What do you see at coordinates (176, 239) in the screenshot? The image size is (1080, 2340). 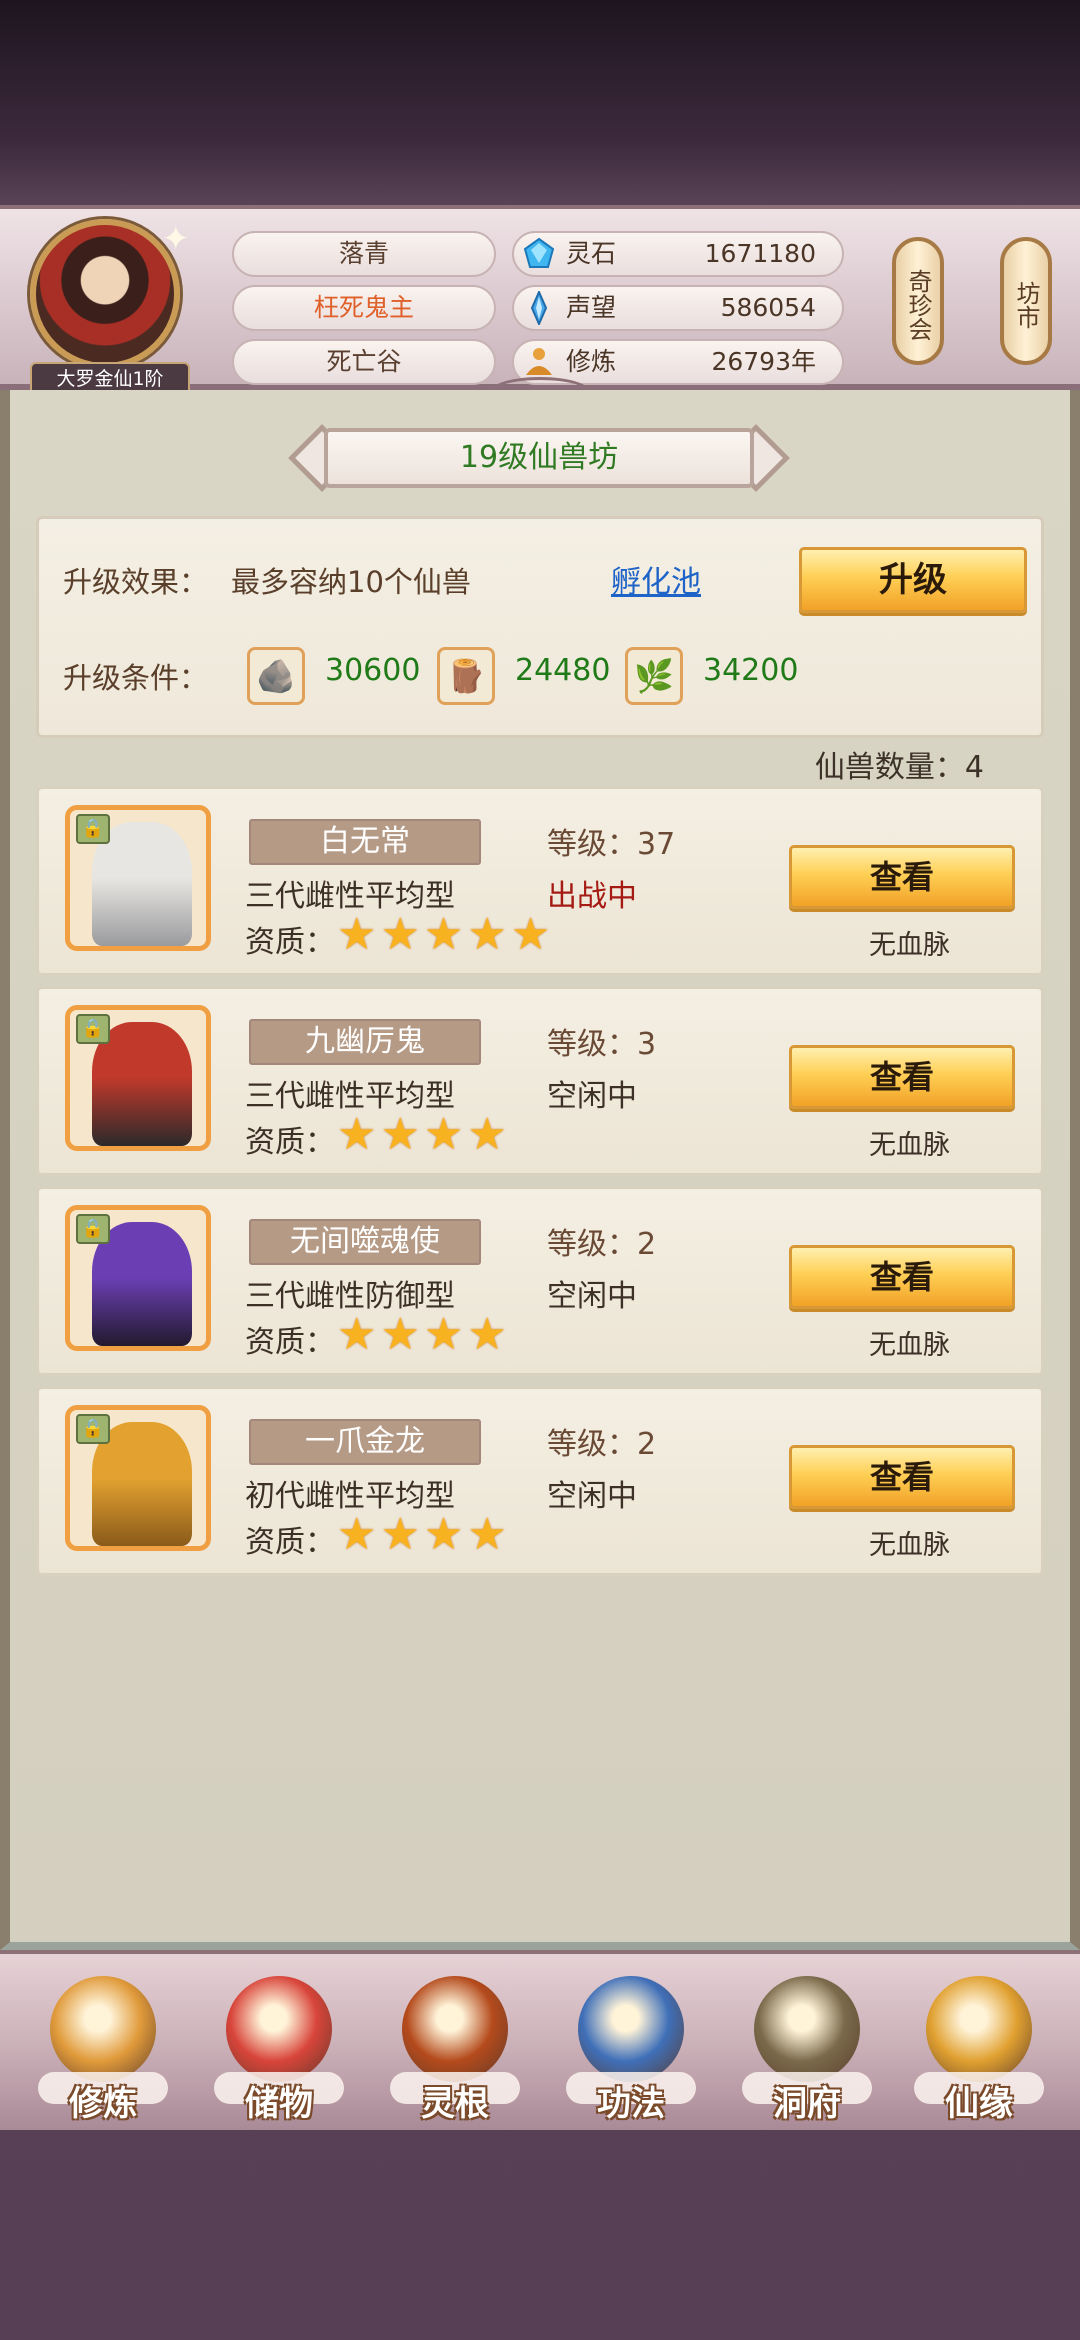 I see `sparkle-icon: ✦` at bounding box center [176, 239].